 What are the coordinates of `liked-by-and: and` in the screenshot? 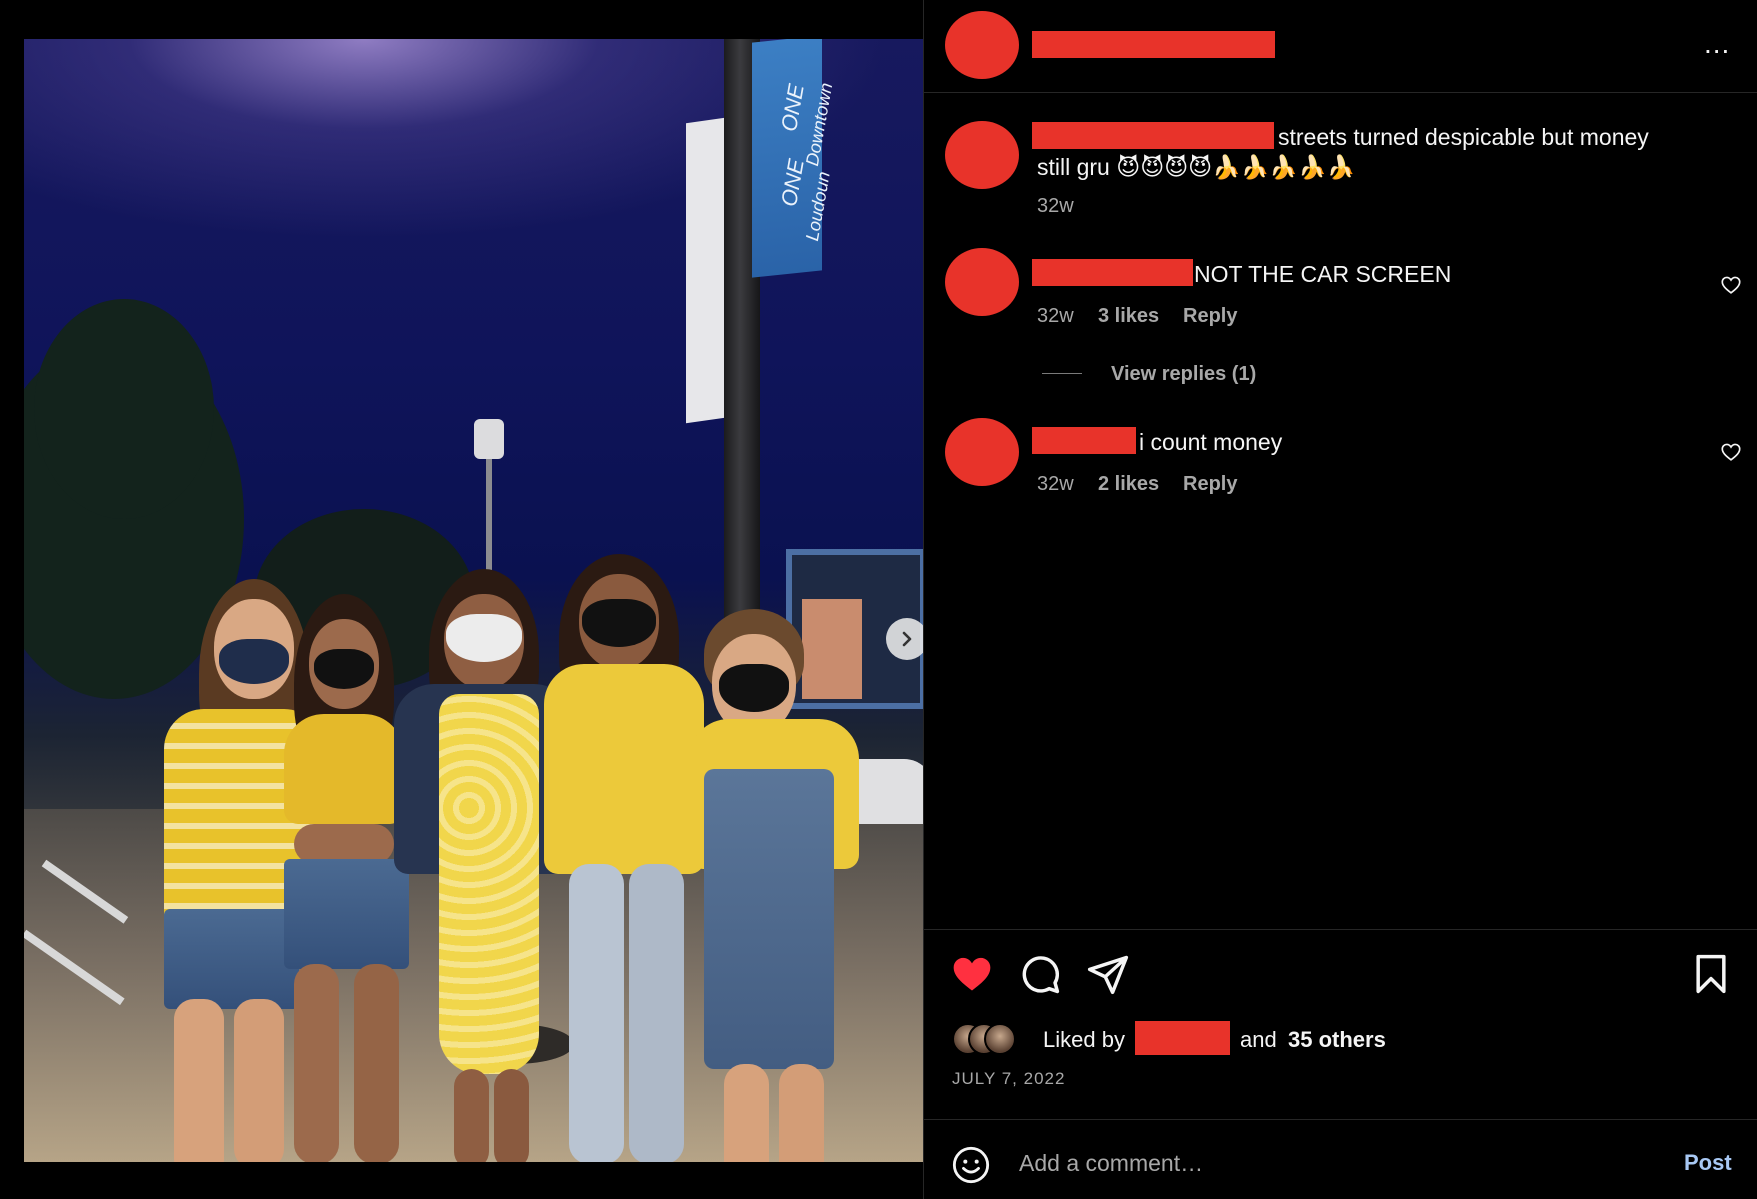 It's located at (1258, 1039).